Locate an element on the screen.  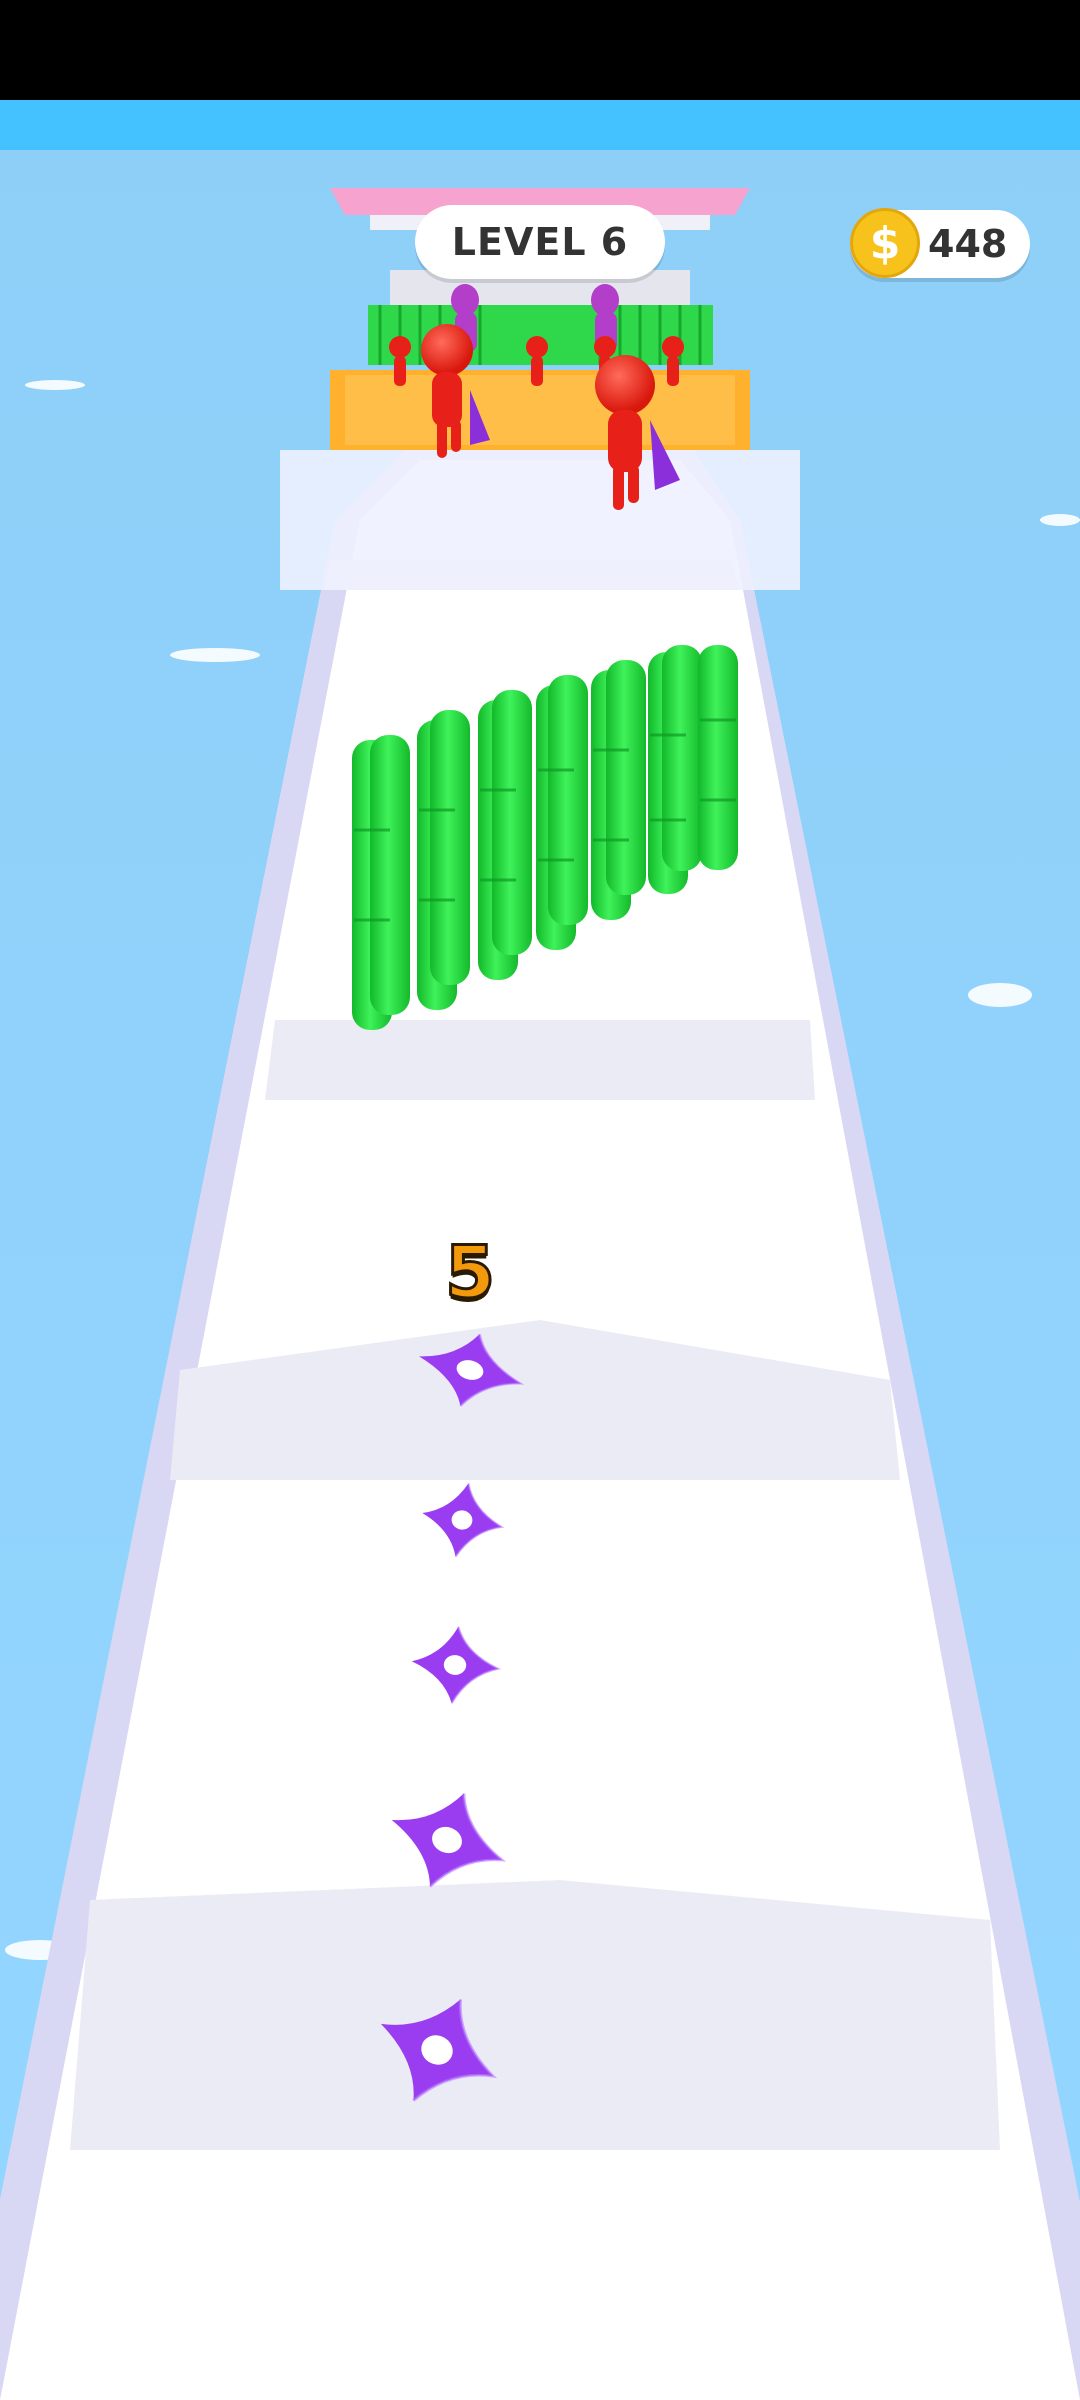
dollar-coin-icon: $ is located at coordinates (885, 243).